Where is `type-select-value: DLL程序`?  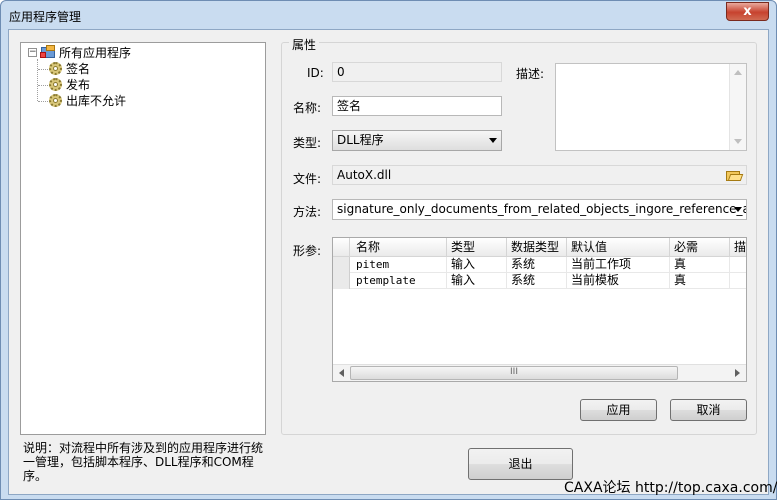 type-select-value: DLL程序 is located at coordinates (360, 140).